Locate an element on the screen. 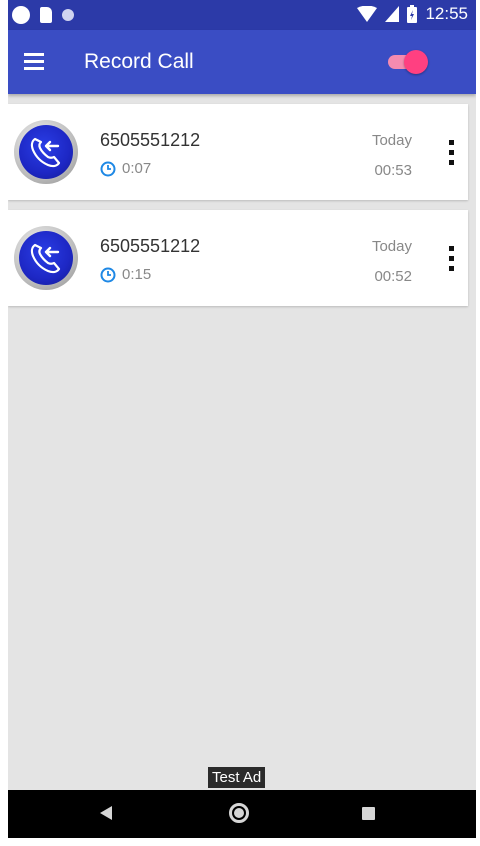 The image size is (480, 846). back-icon is located at coordinates (106, 813).